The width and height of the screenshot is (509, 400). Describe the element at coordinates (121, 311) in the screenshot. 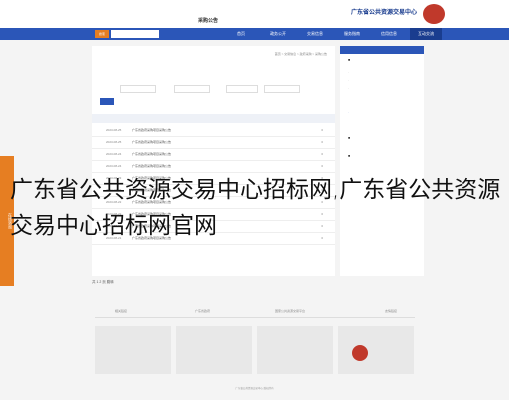

I see `footer-link: 相关链接` at that location.